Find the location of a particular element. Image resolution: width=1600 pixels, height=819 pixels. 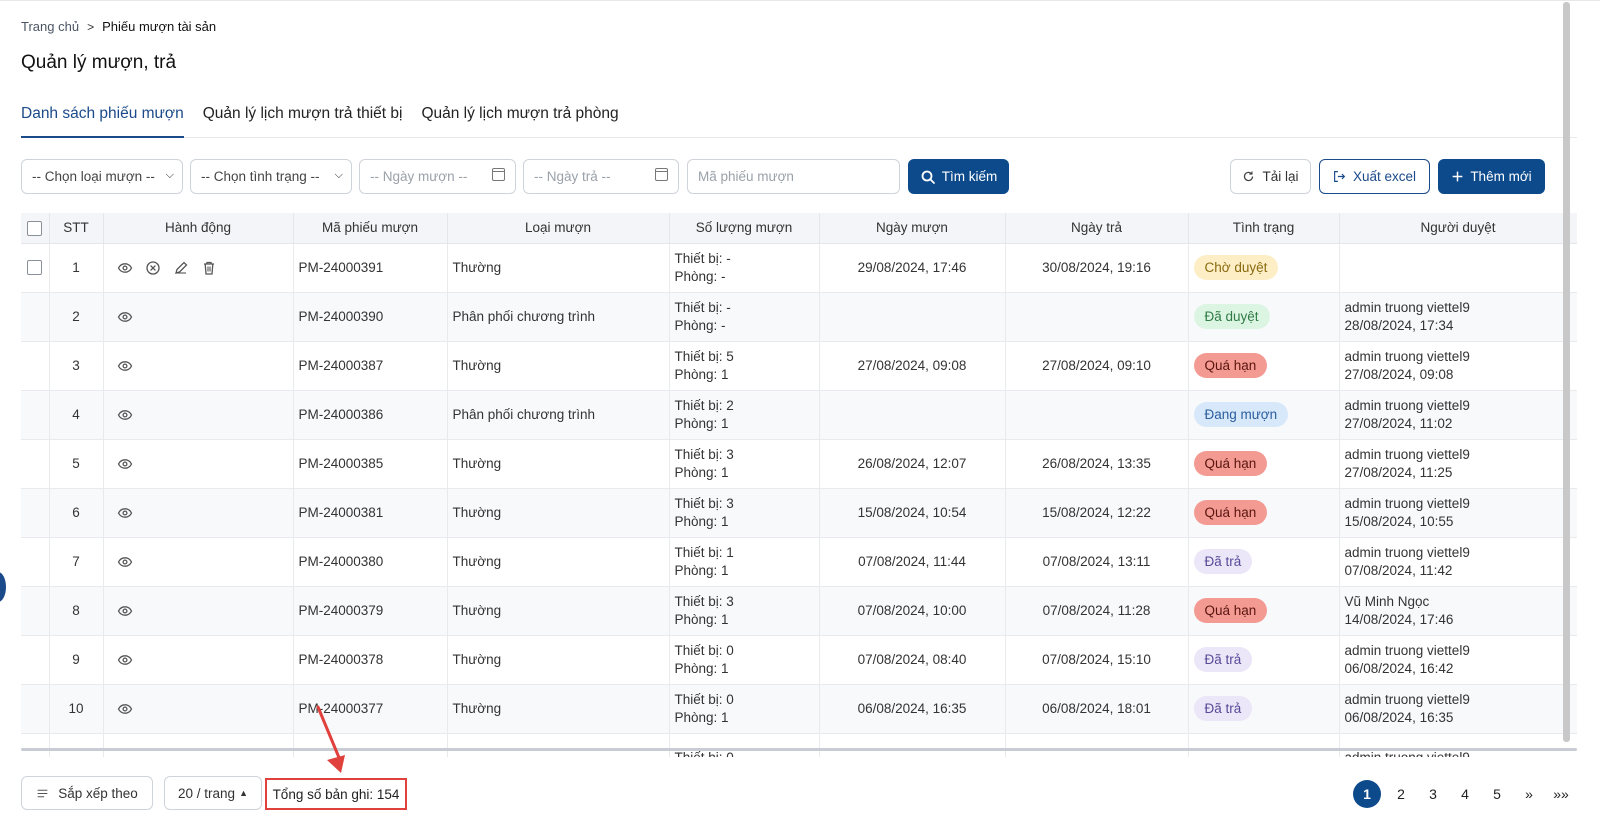

page-4: 4 is located at coordinates (1465, 794).